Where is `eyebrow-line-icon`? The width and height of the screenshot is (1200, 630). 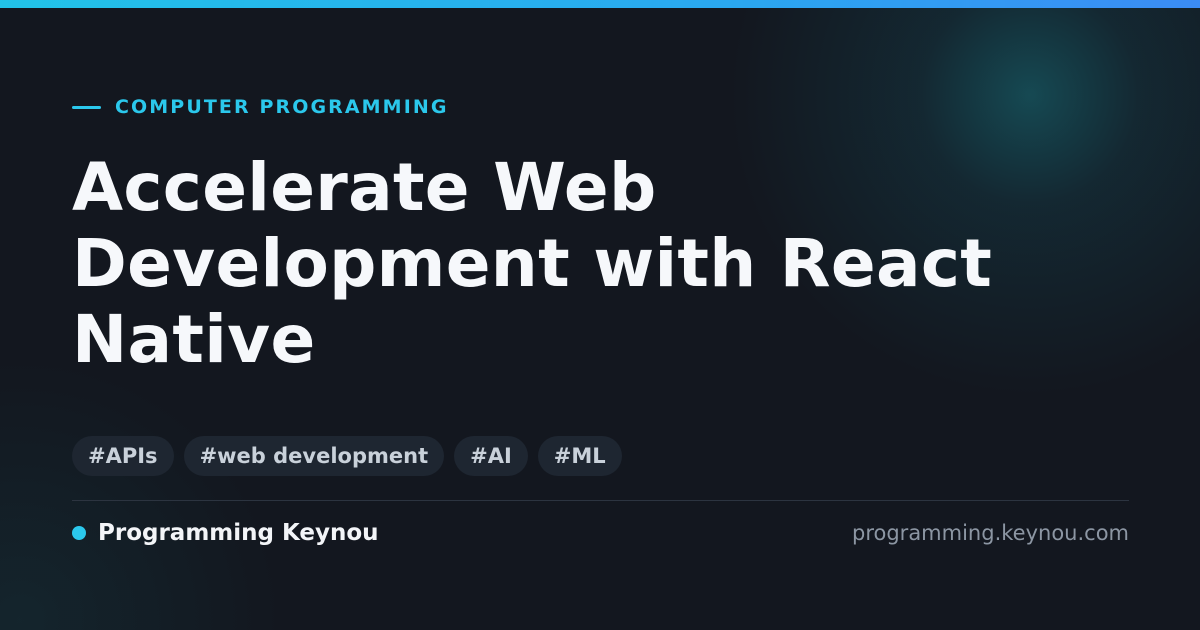 eyebrow-line-icon is located at coordinates (86, 107).